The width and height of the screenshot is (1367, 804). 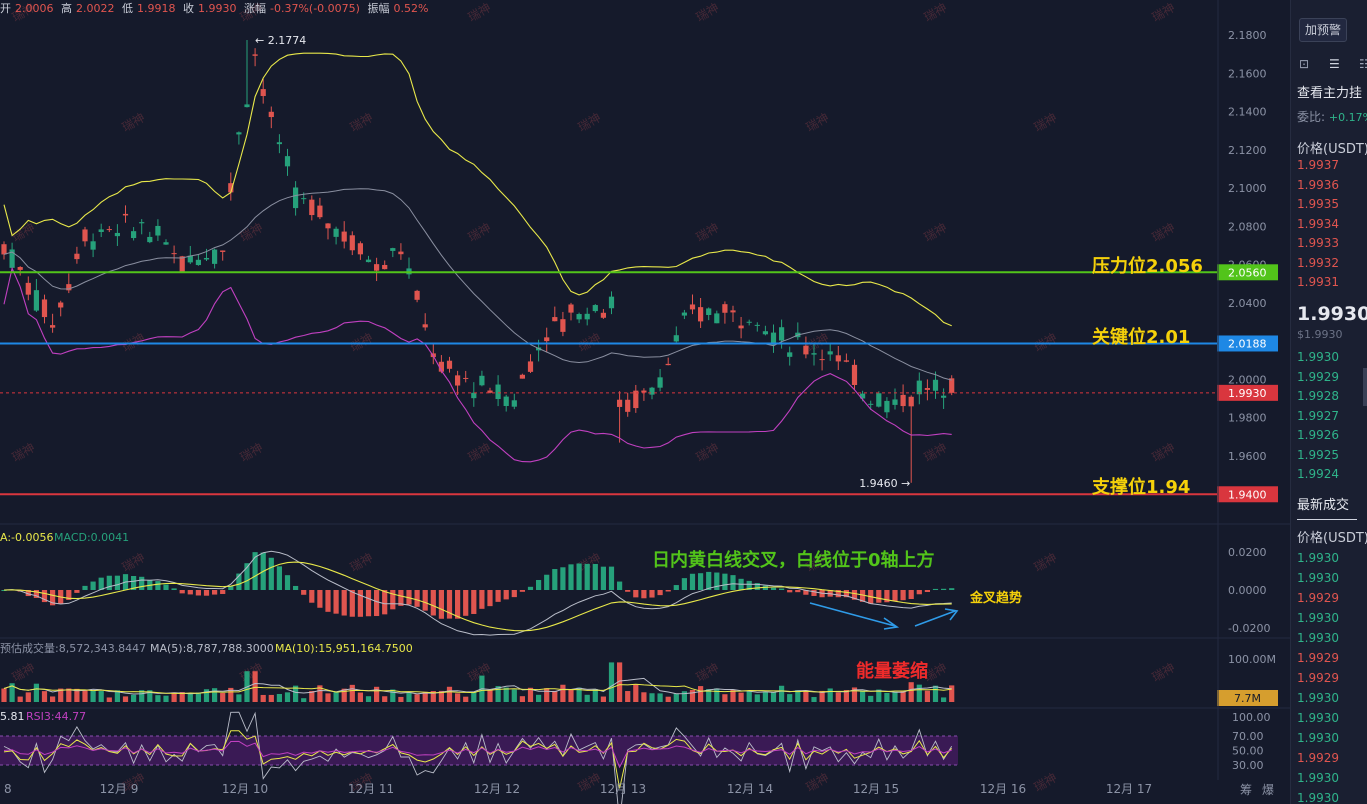 What do you see at coordinates (1318, 455) in the screenshot?
I see `bid-price: 1.9925` at bounding box center [1318, 455].